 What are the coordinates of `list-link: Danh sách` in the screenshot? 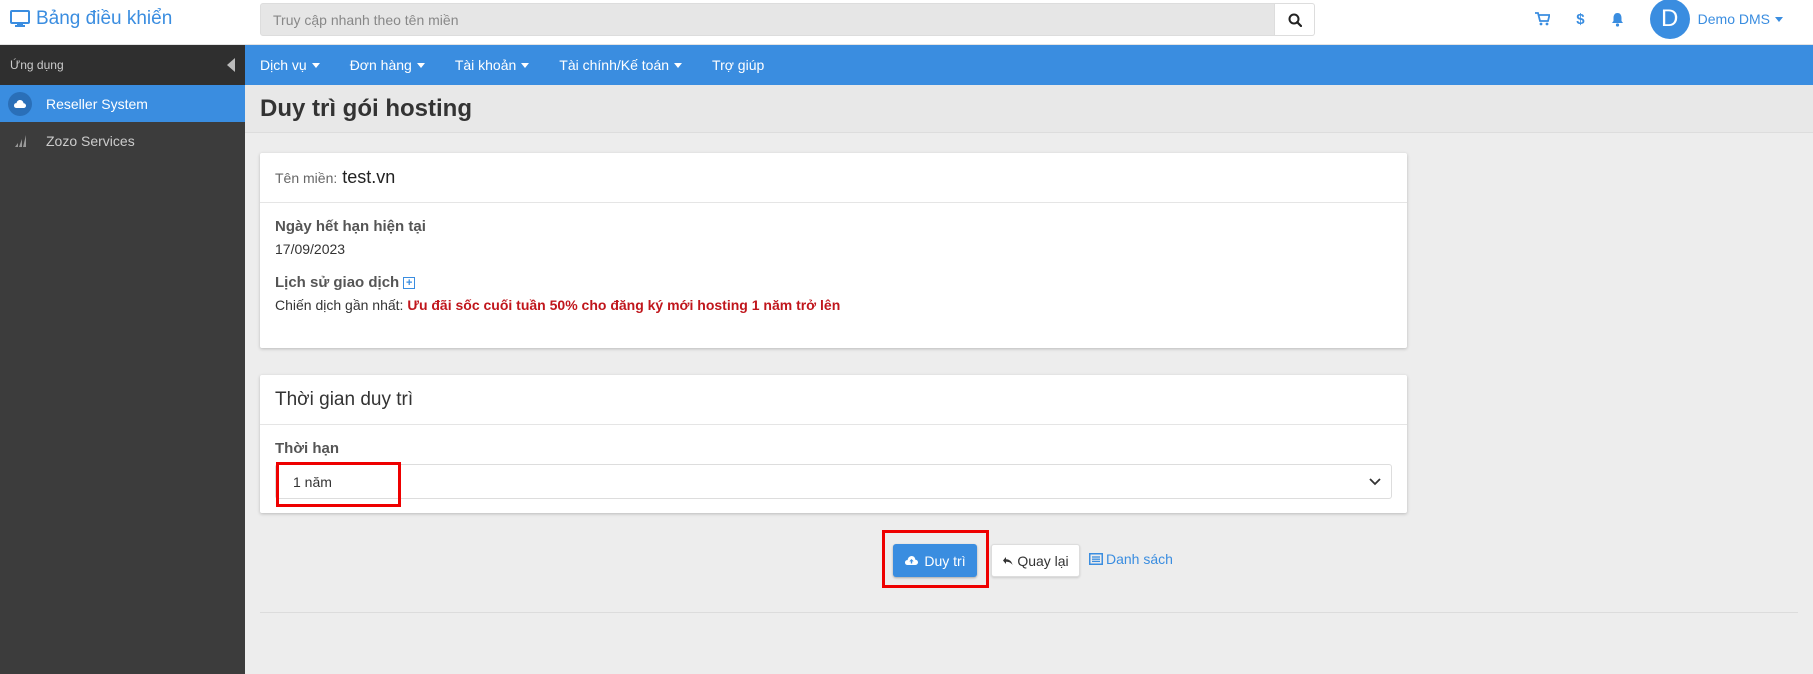 It's located at (1131, 559).